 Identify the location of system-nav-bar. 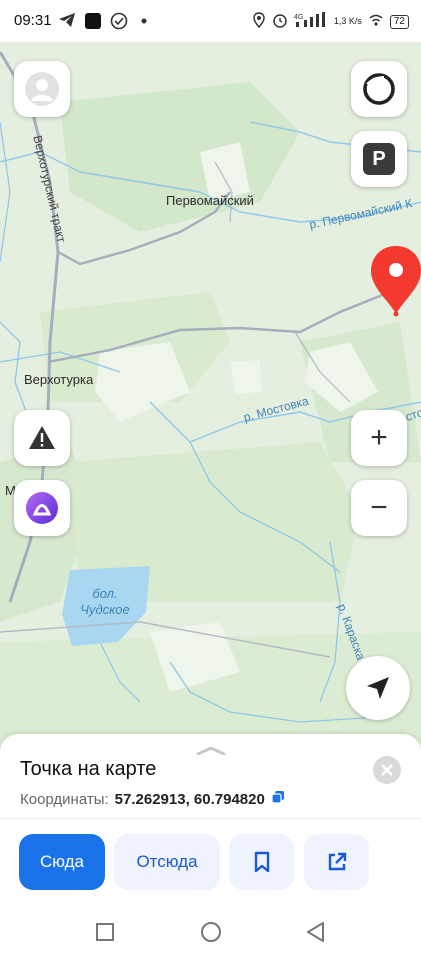
(210, 930).